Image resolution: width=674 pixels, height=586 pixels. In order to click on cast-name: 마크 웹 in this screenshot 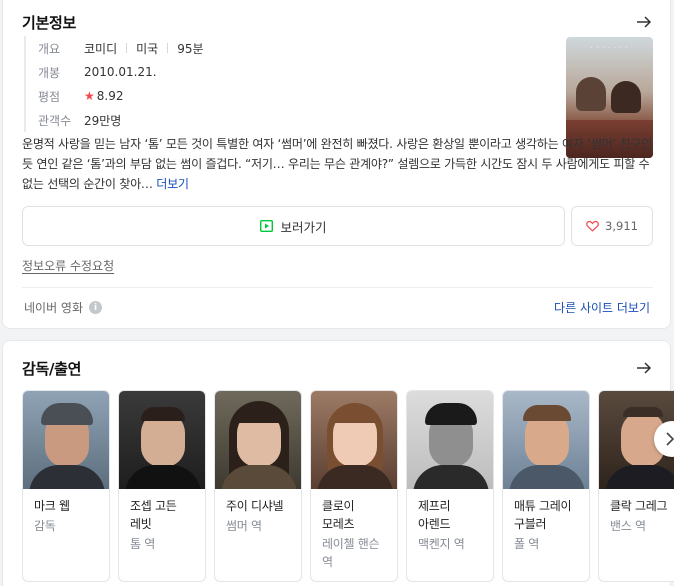, I will do `click(52, 506)`.